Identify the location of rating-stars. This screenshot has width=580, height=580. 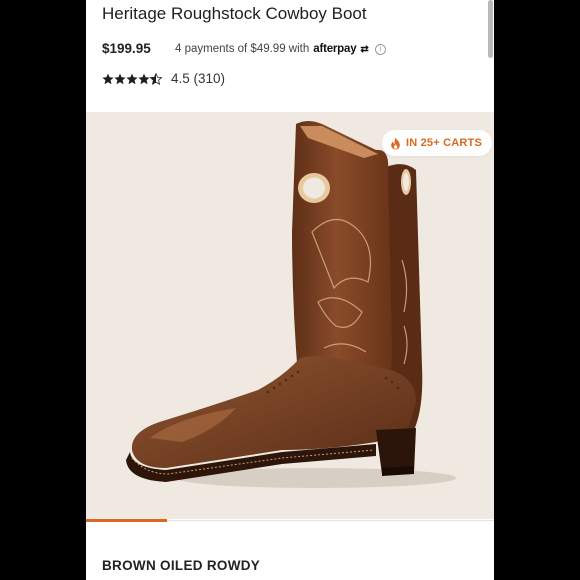
(132, 78).